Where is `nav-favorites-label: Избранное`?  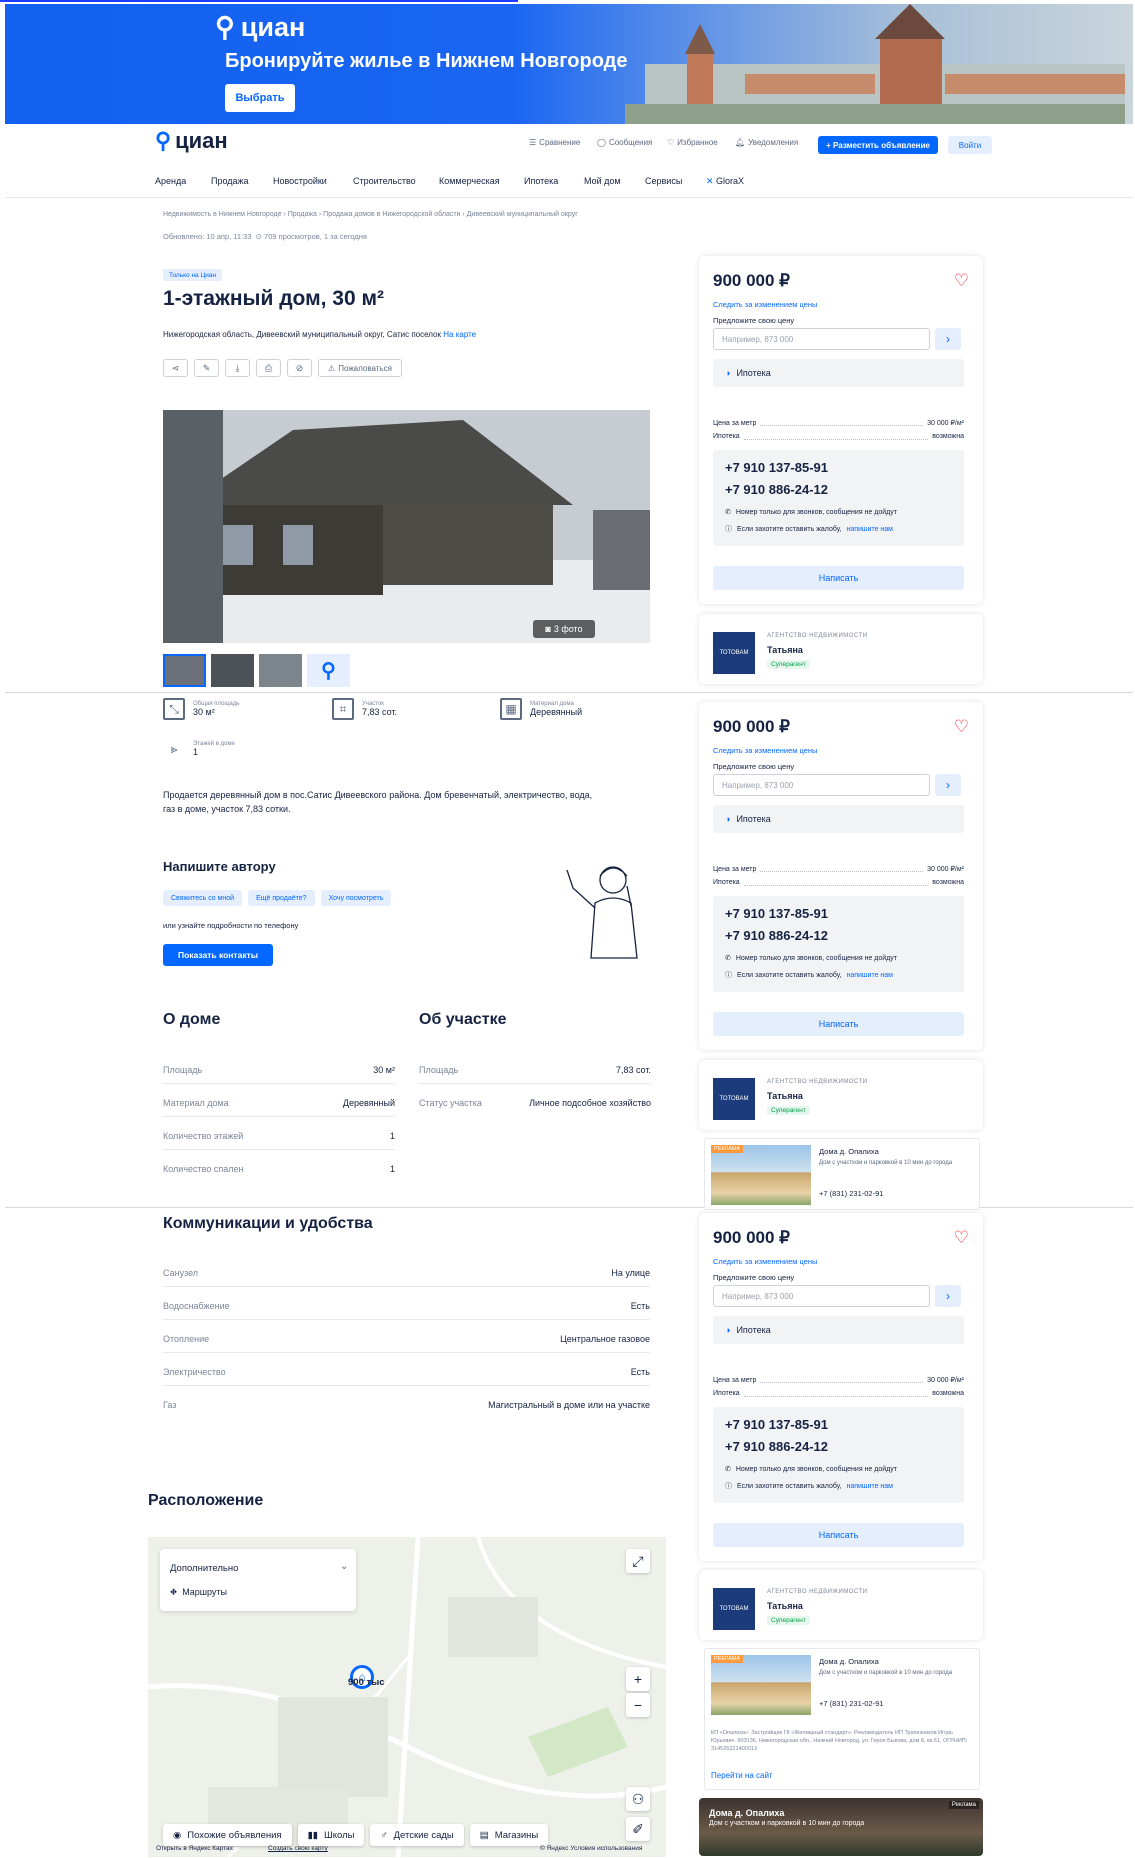
nav-favorites-label: Избранное is located at coordinates (697, 142).